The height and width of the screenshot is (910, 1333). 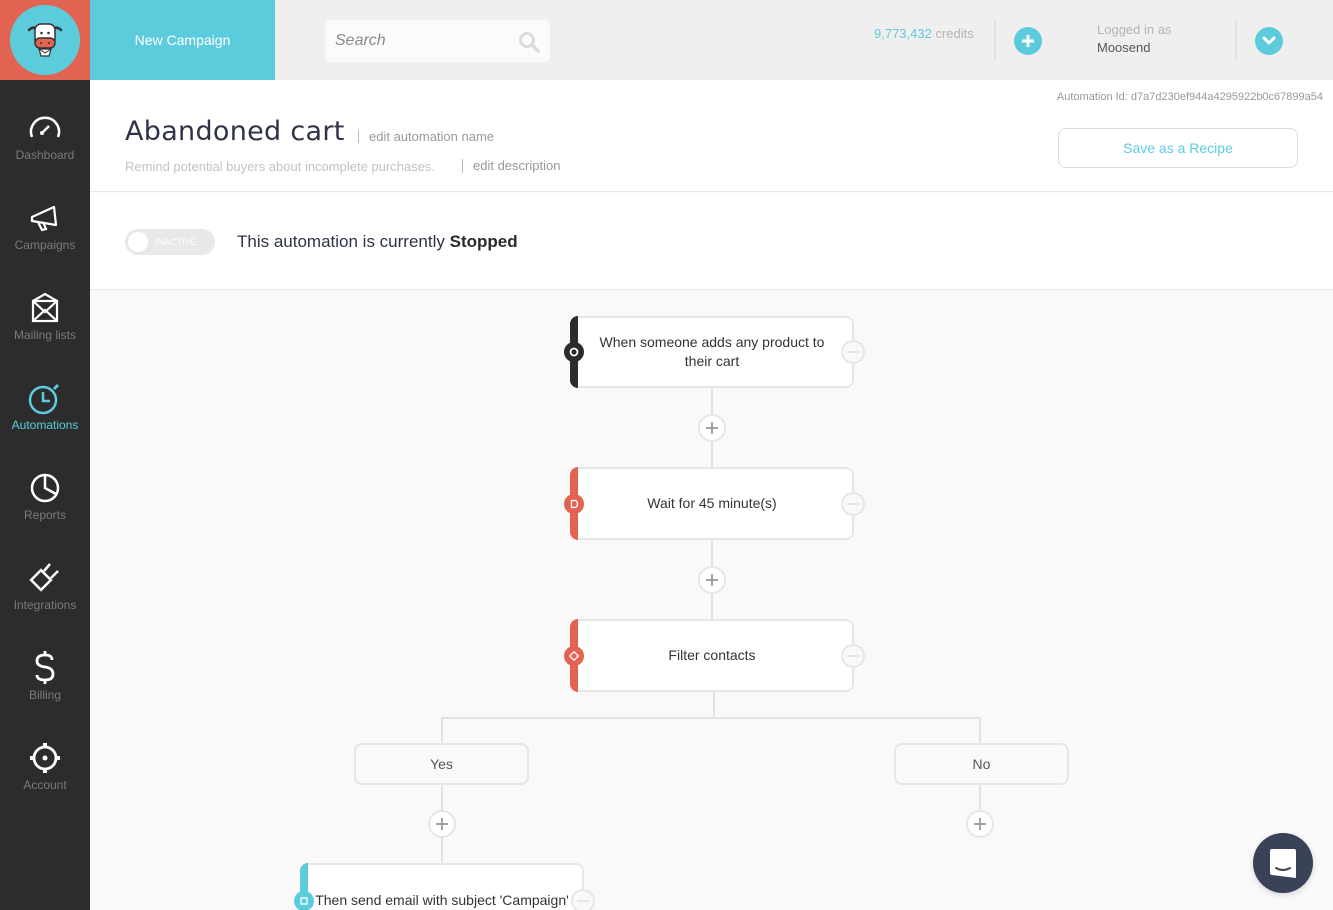 I want to click on sidebar-item-integrations: Integrations, so click(x=45, y=575).